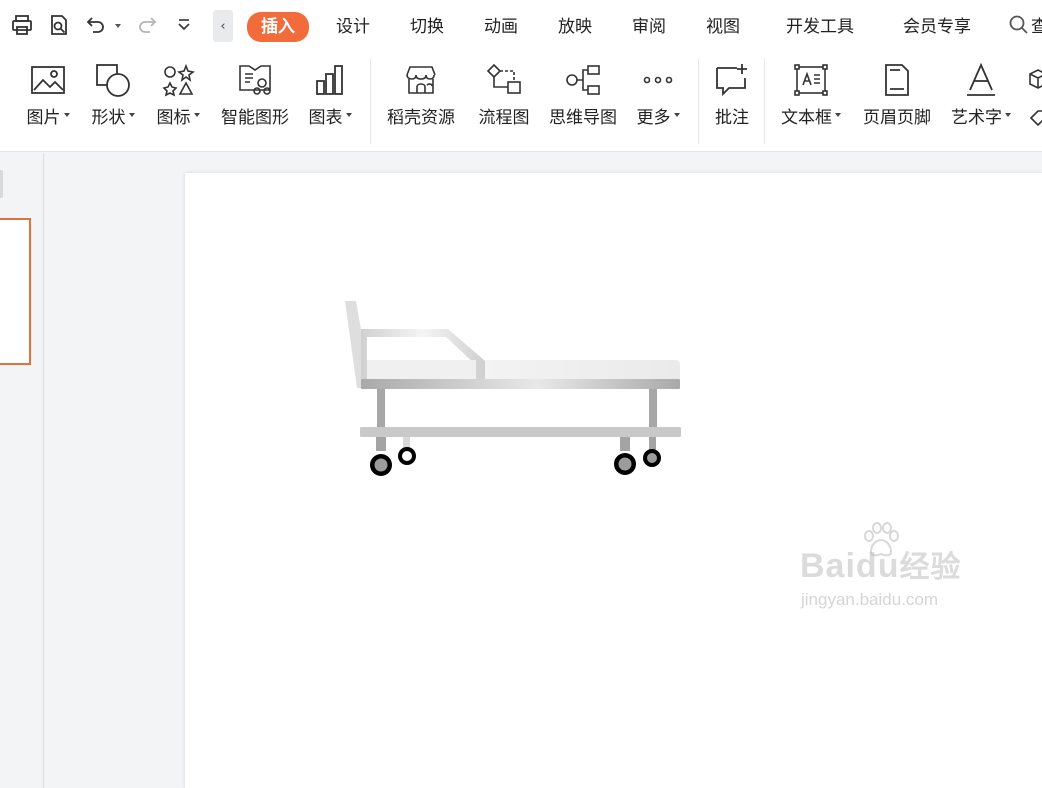  I want to click on insert-icon-button: 图标, so click(178, 98).